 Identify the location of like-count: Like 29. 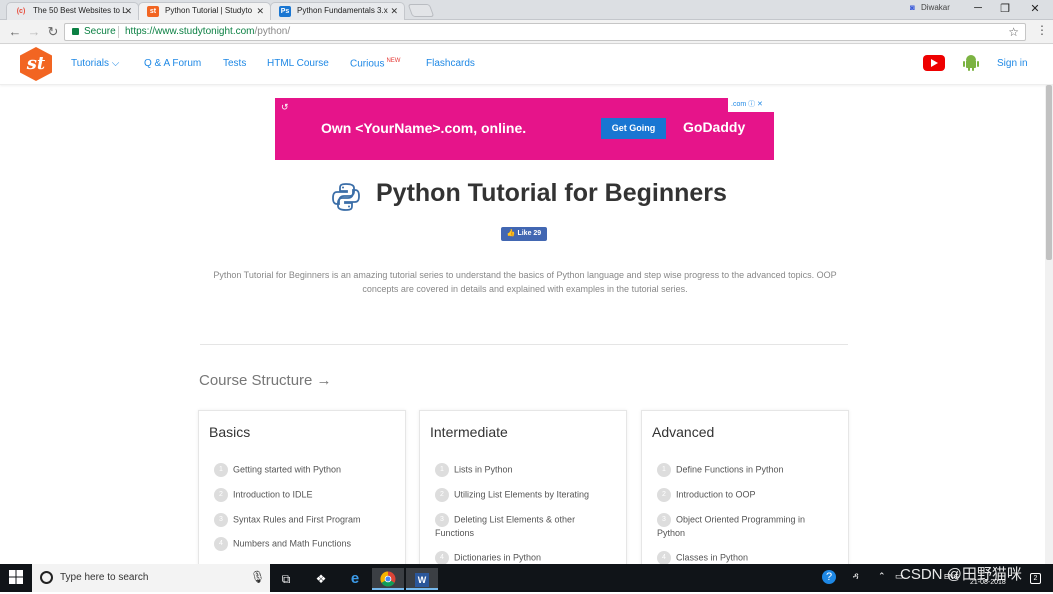
(529, 233).